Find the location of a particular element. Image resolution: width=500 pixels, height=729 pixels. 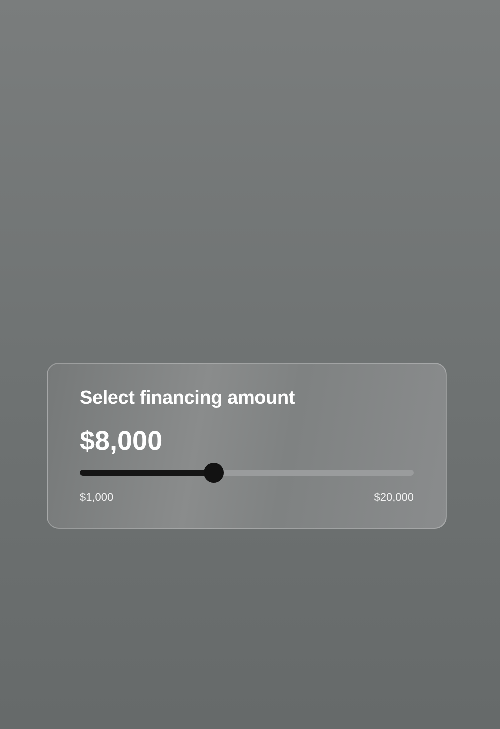

card-title: Select financing amount is located at coordinates (188, 399).